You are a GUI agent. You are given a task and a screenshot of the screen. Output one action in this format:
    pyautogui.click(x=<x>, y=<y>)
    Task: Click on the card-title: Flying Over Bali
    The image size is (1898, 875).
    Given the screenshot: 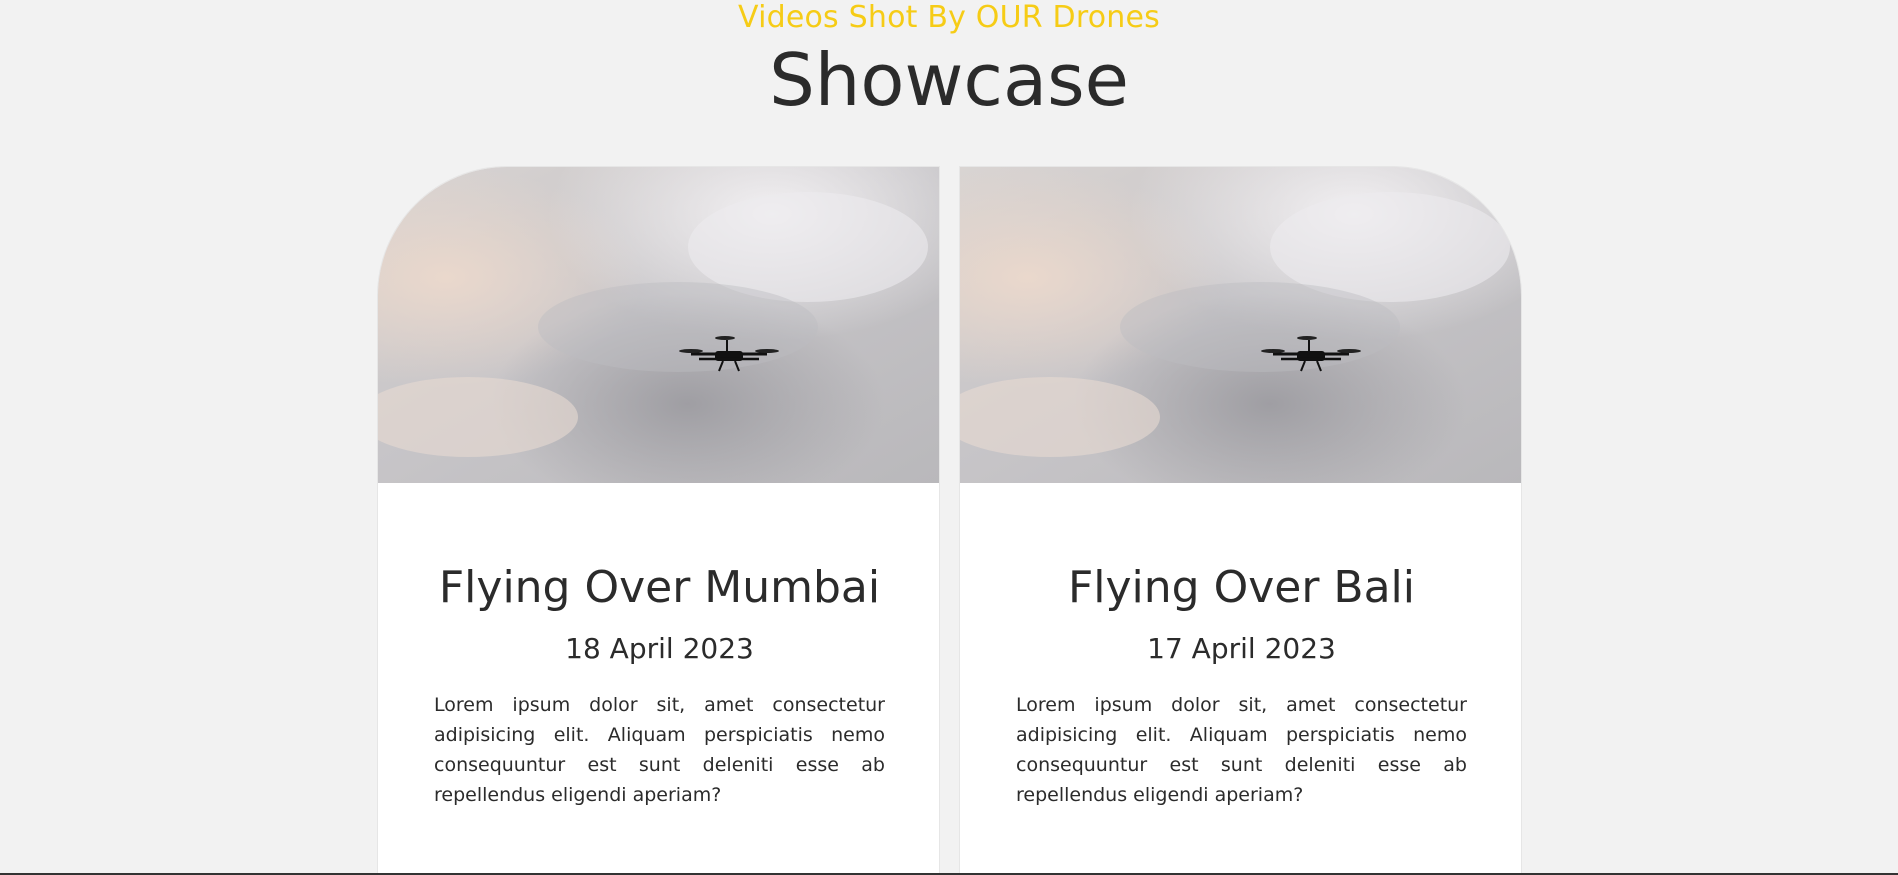 What is the action you would take?
    pyautogui.click(x=1241, y=548)
    